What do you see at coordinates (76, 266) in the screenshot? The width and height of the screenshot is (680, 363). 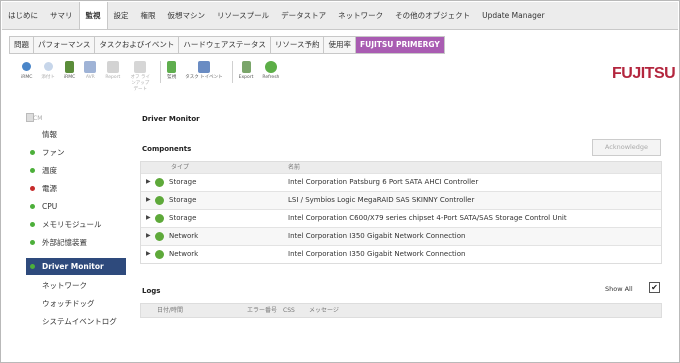 I see `sidebar-item-driver-monitor: Driver Monitor` at bounding box center [76, 266].